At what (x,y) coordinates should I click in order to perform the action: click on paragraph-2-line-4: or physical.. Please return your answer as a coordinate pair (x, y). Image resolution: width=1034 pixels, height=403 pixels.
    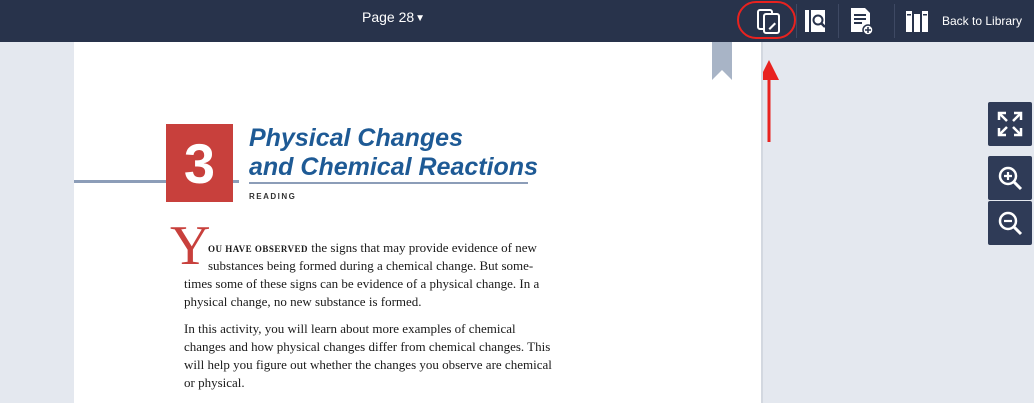
    Looking at the image, I should click on (214, 382).